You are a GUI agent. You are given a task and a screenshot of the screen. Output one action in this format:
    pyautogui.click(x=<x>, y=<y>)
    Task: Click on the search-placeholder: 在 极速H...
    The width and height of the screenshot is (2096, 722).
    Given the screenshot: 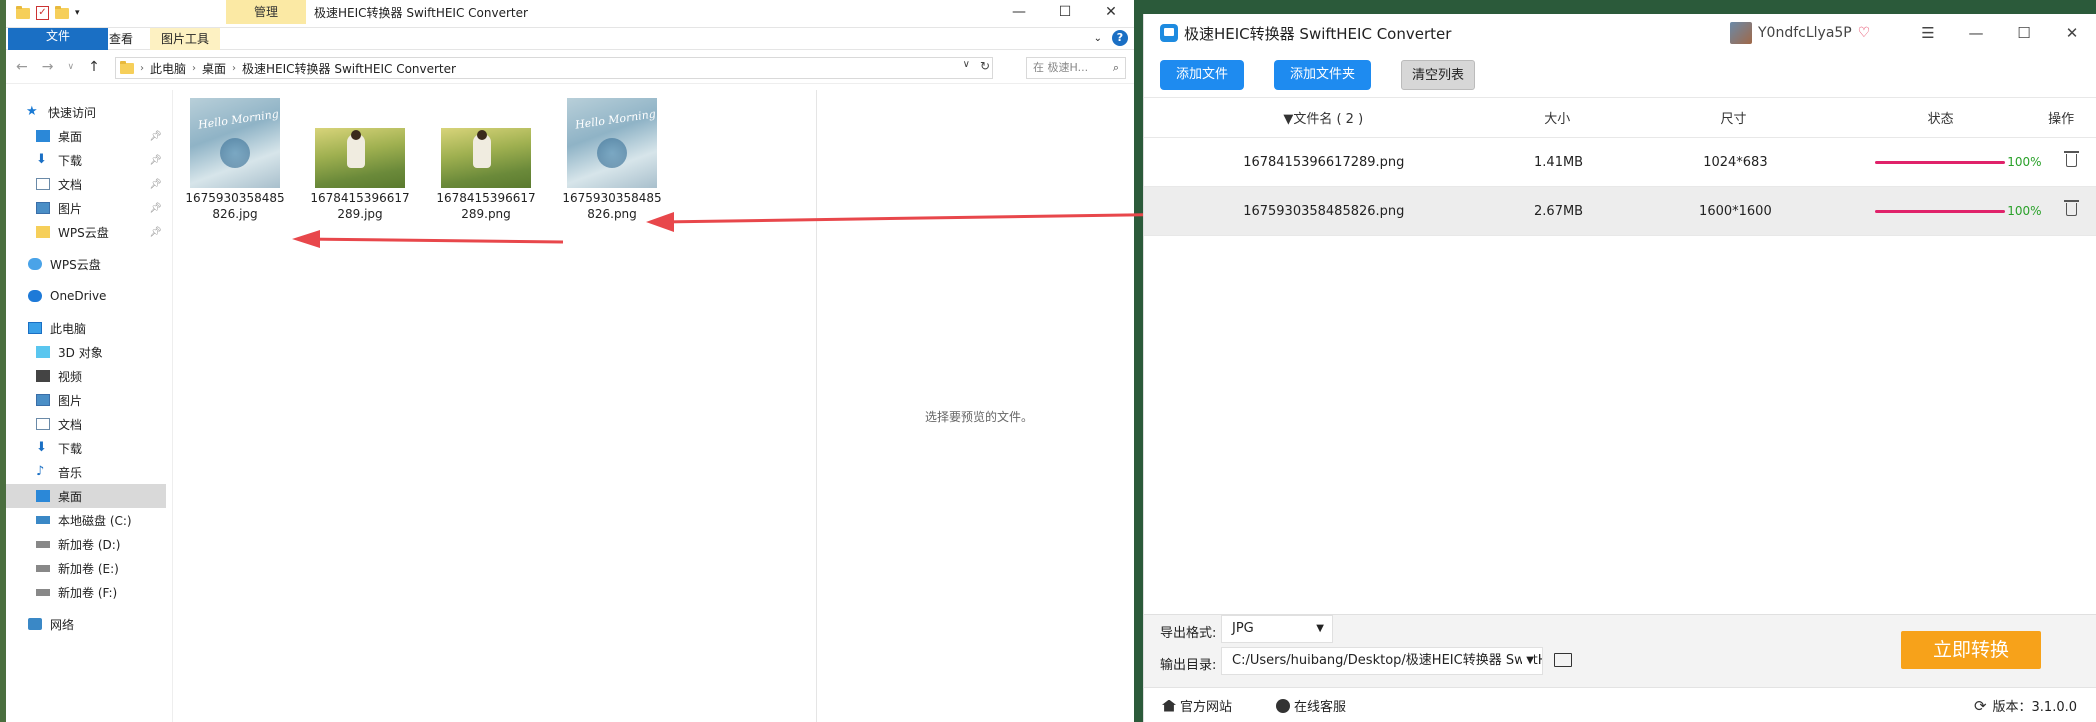 What is the action you would take?
    pyautogui.click(x=1061, y=67)
    